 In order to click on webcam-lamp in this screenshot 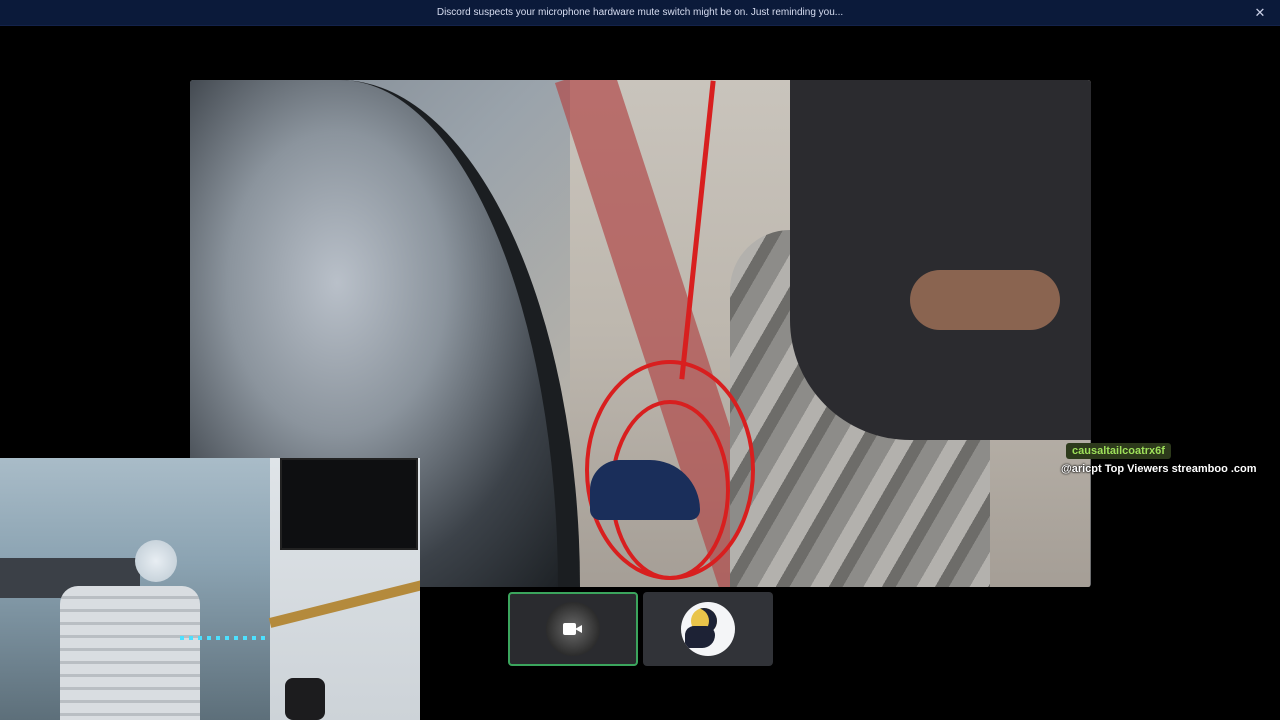, I will do `click(156, 561)`.